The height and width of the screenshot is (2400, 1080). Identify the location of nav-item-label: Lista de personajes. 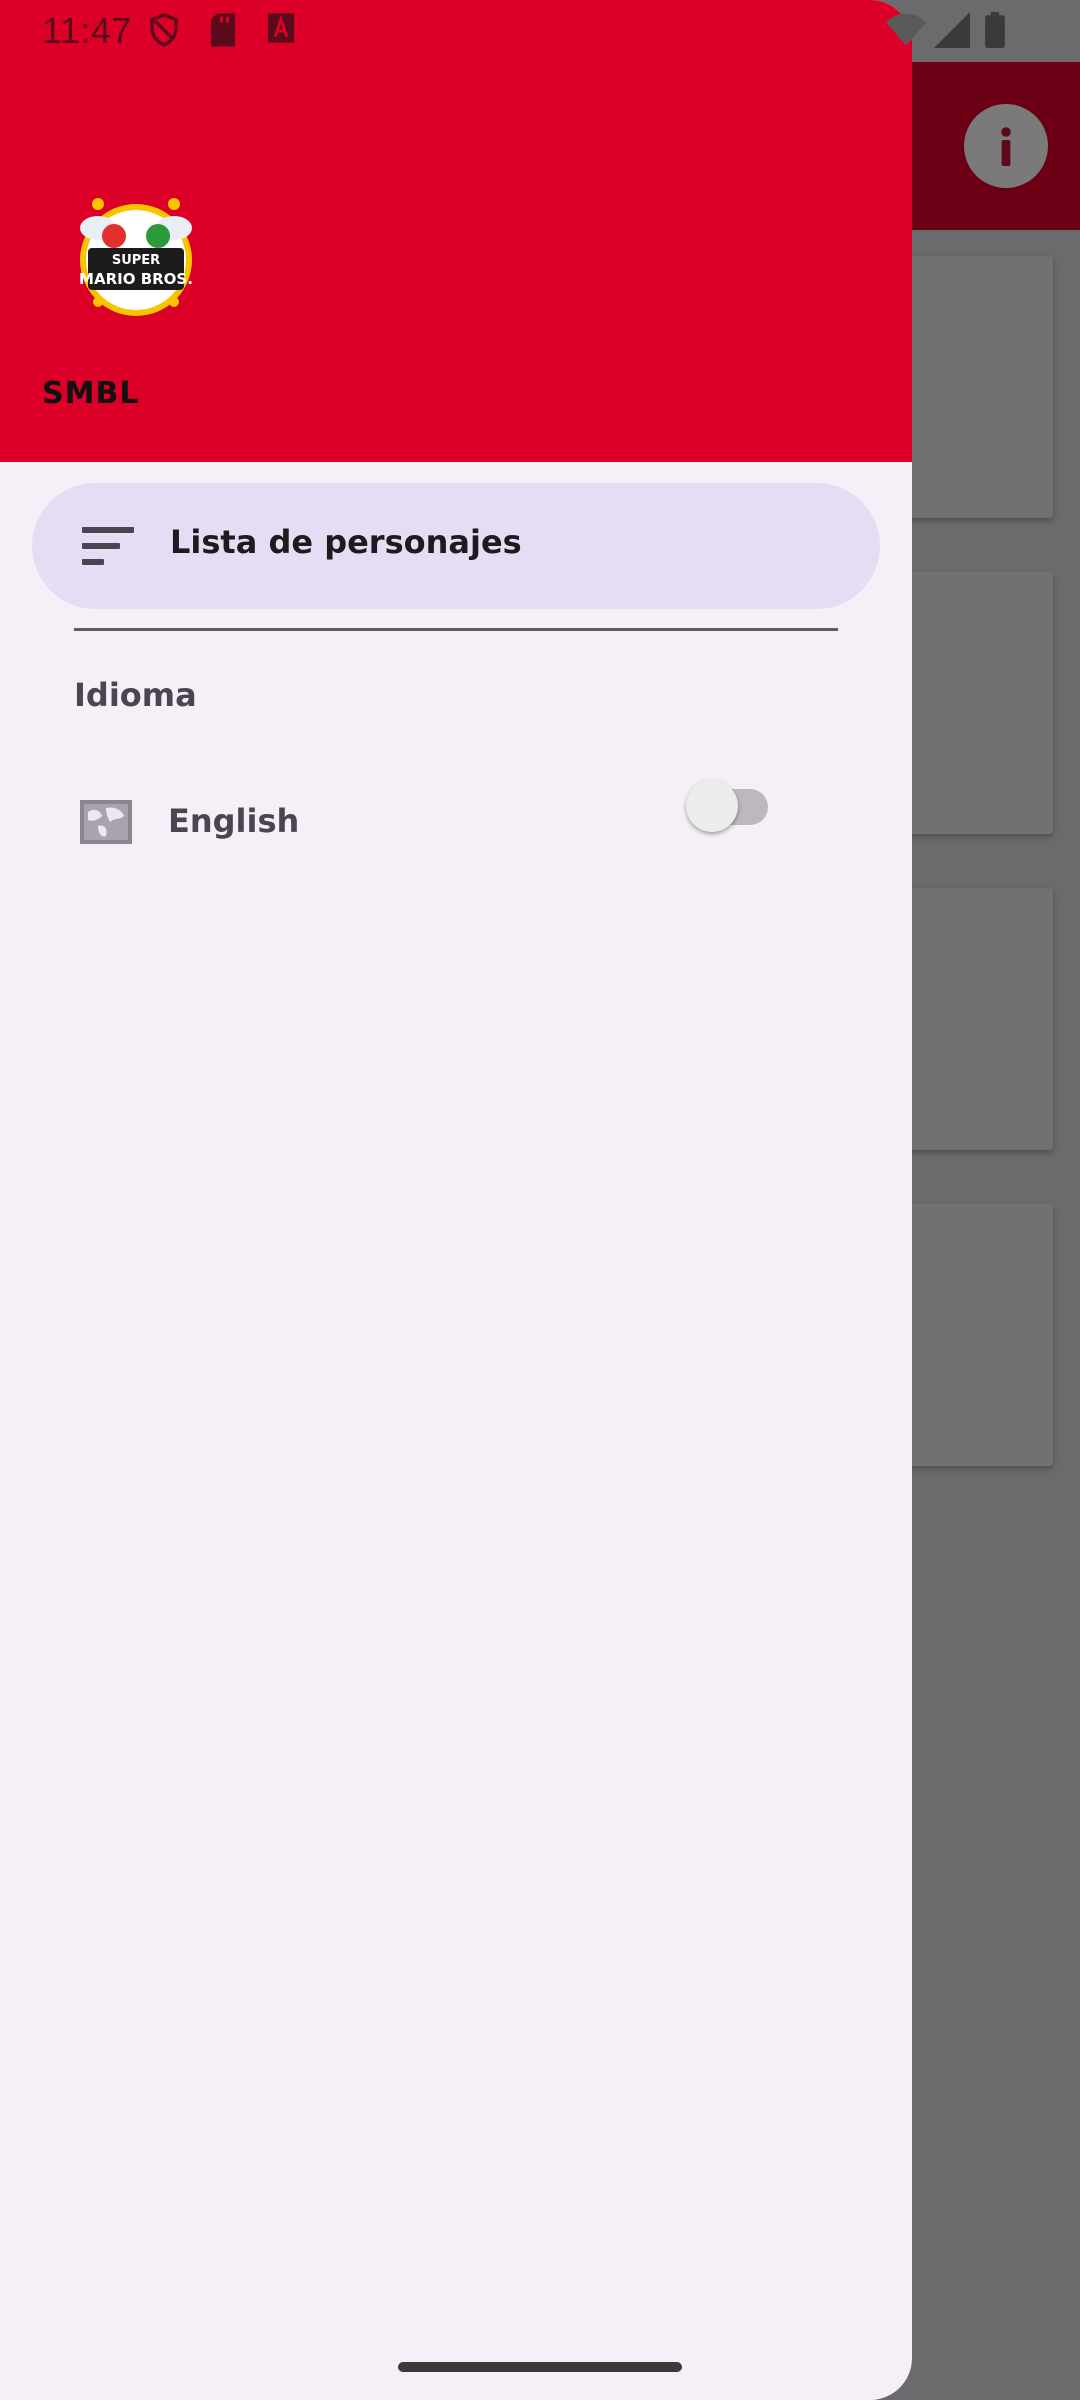
(346, 542).